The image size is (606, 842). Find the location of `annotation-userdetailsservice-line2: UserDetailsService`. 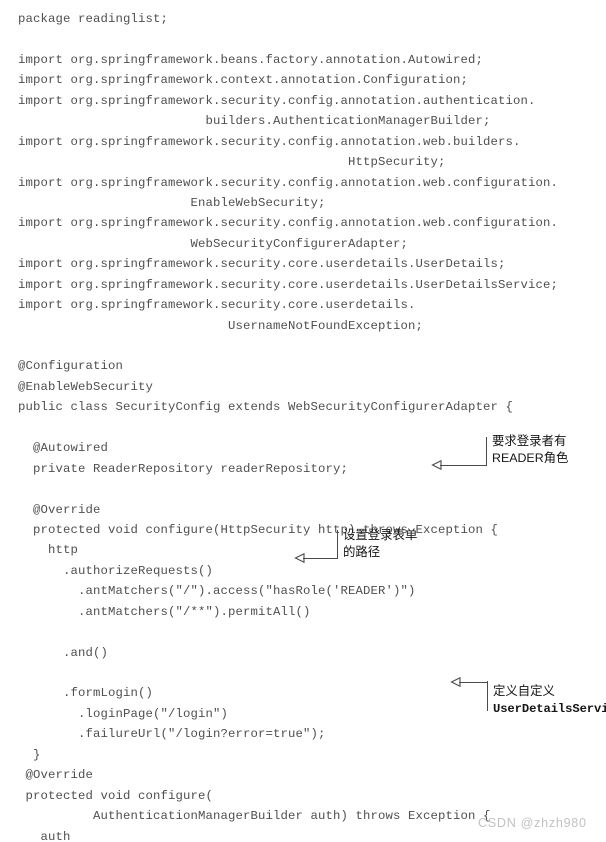

annotation-userdetailsservice-line2: UserDetailsService is located at coordinates (549, 709).